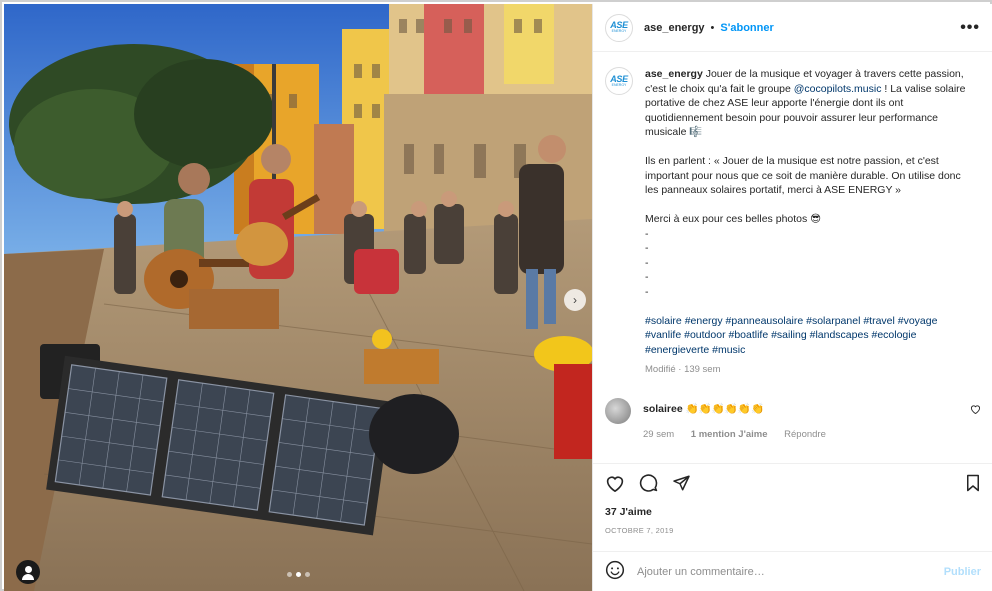 Image resolution: width=992 pixels, height=591 pixels. What do you see at coordinates (658, 434) in the screenshot?
I see `comment-age: 29 sem` at bounding box center [658, 434].